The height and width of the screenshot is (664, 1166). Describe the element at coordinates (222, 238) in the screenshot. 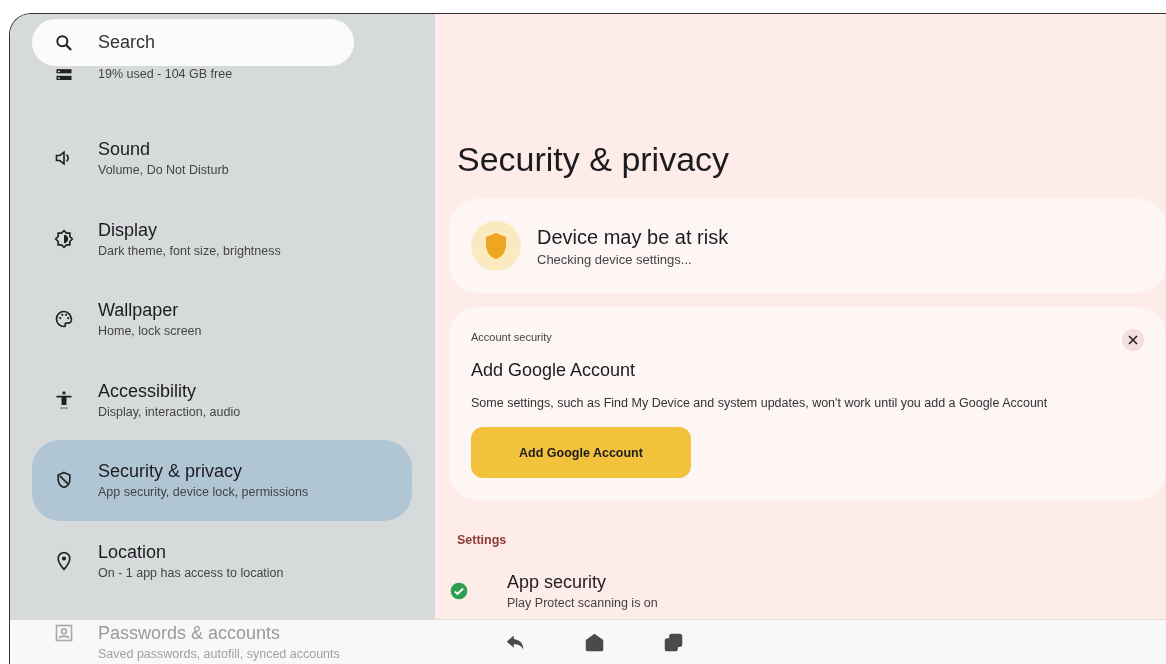

I see `settings-item: Display Dark theme, font size, brightness` at that location.